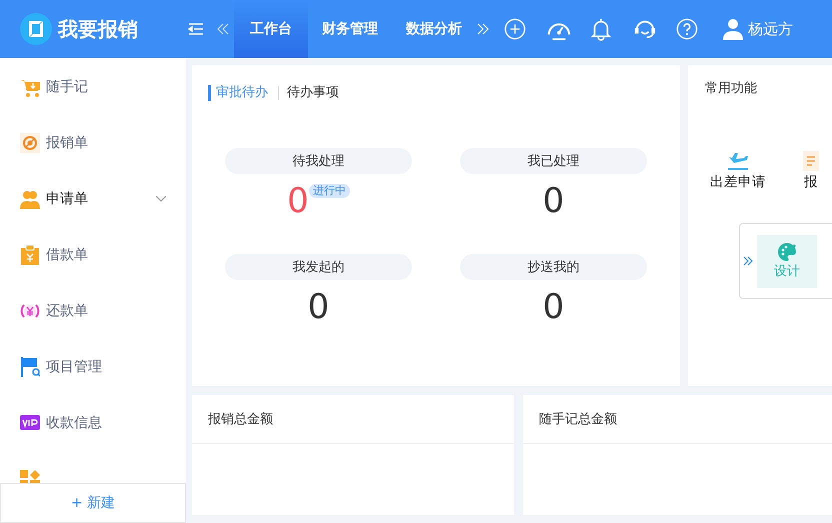 The image size is (832, 523). What do you see at coordinates (687, 29) in the screenshot?
I see `help-icon` at bounding box center [687, 29].